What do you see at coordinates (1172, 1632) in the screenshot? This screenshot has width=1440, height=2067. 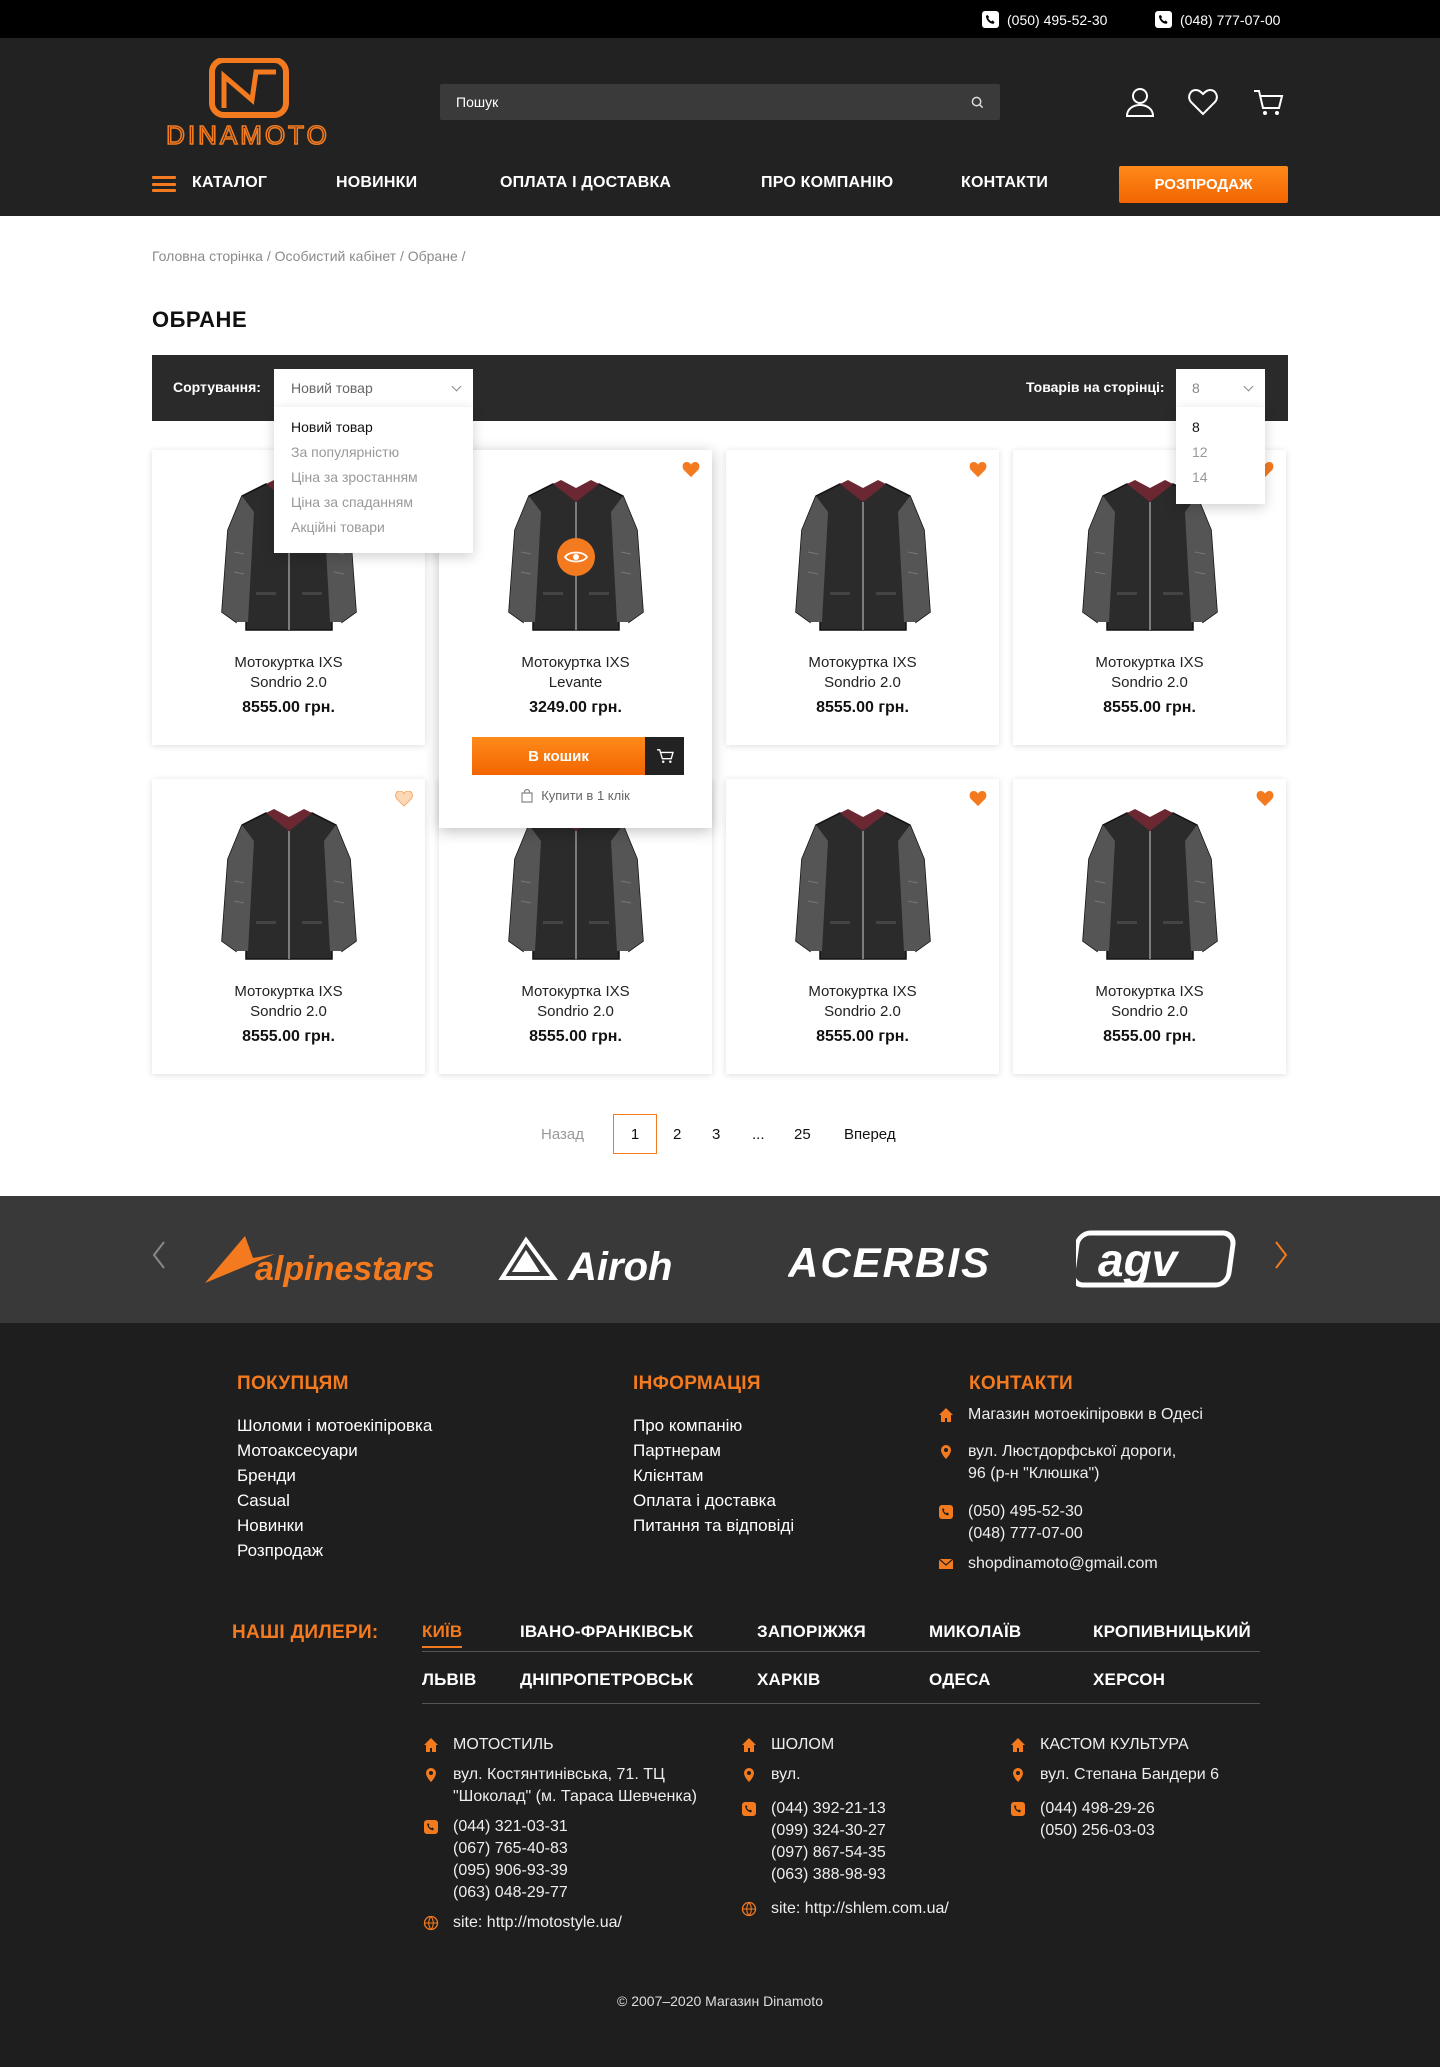 I see `dealer-tab: КРОПИВНИЦЬКИЙ` at bounding box center [1172, 1632].